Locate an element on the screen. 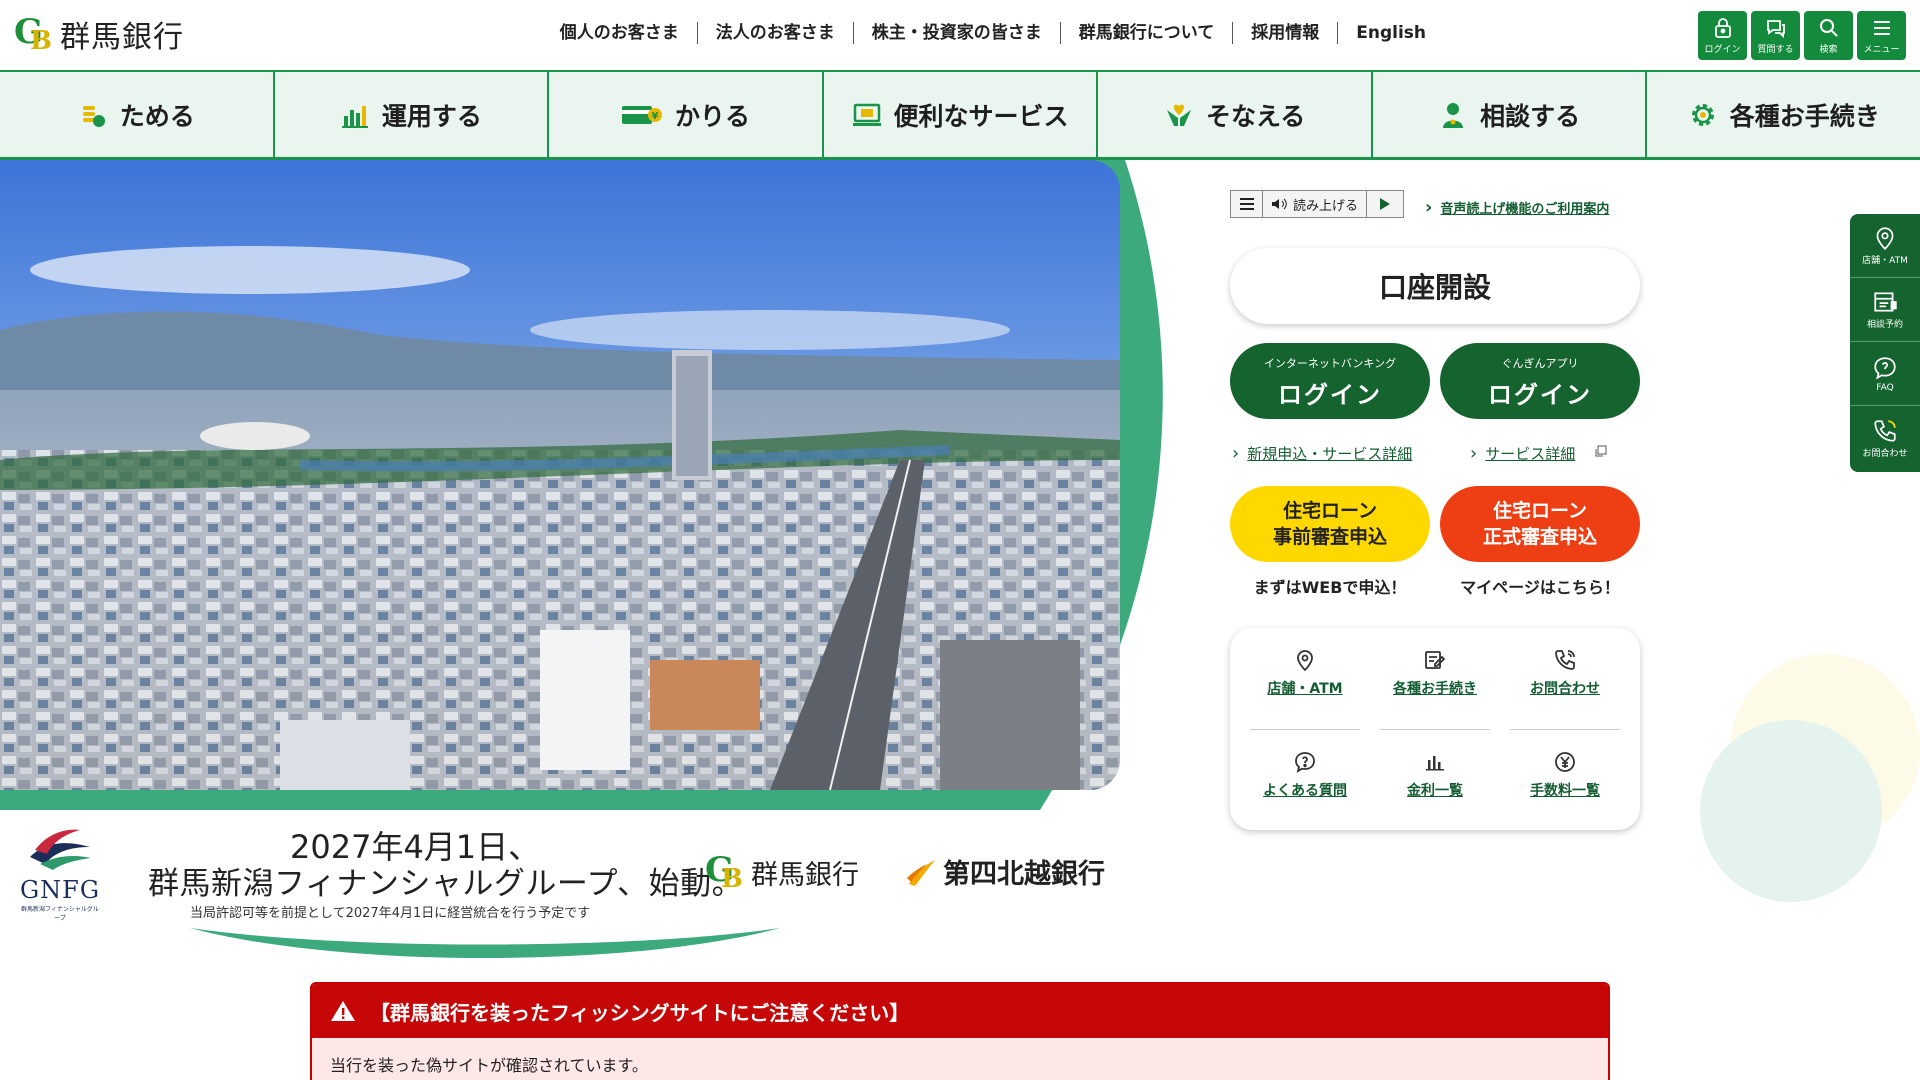 This screenshot has width=1920, height=1080. quick-link-rates-label: 金利一覧 is located at coordinates (1435, 791).